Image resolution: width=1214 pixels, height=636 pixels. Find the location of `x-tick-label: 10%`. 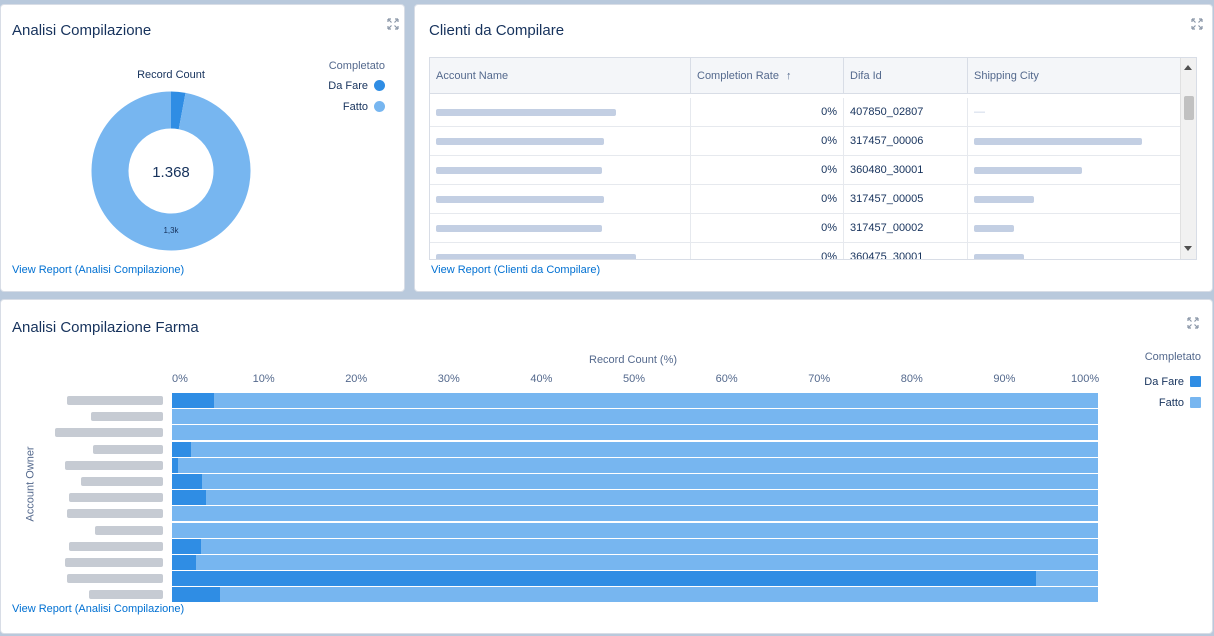

x-tick-label: 10% is located at coordinates (263, 379).